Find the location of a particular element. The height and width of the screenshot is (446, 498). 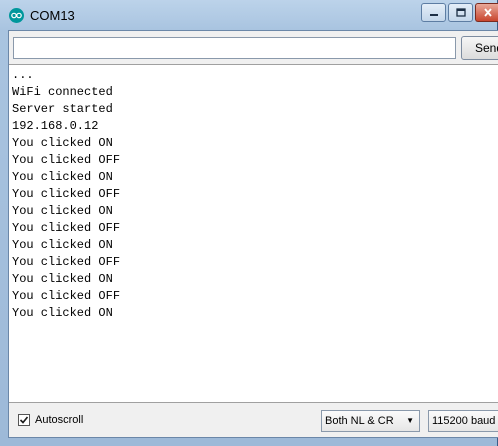

baud-rate-value: 115200 baud is located at coordinates (464, 421).